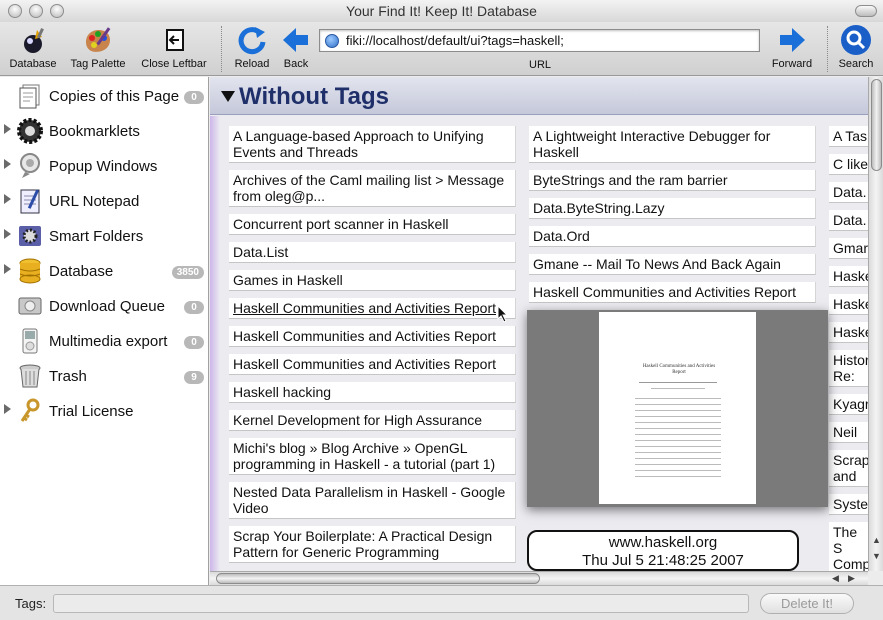 The image size is (883, 620). I want to click on list-item: Data.ByteString.Lazy, so click(672, 208).